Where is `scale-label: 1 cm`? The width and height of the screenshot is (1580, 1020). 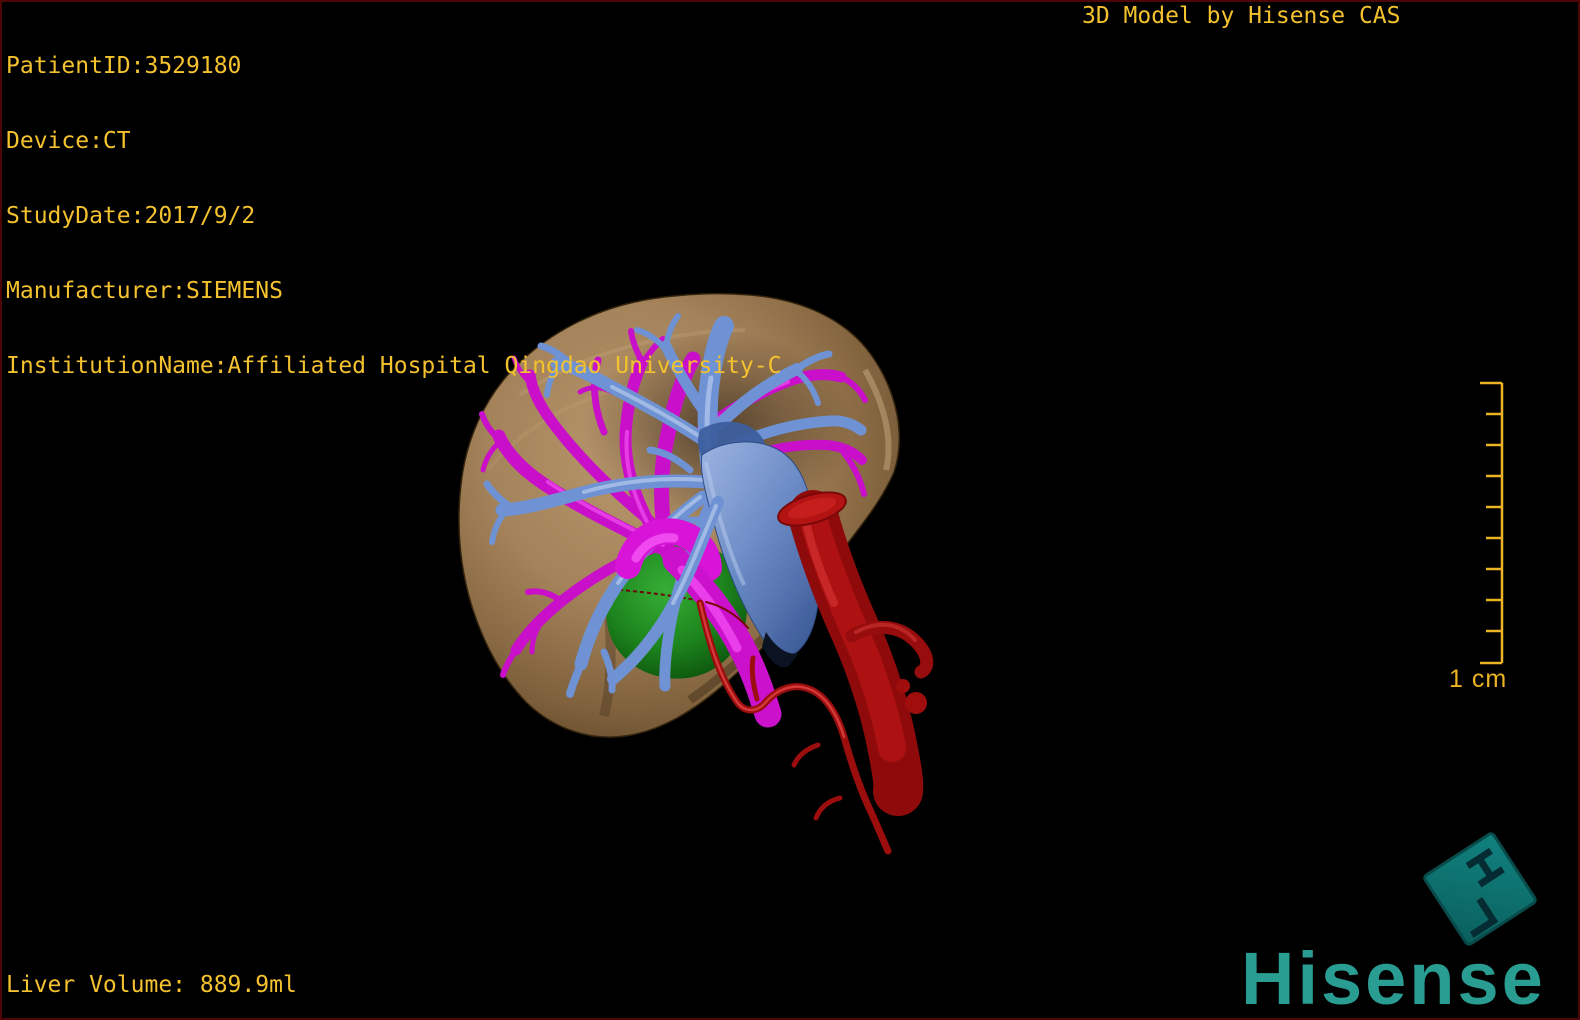 scale-label: 1 cm is located at coordinates (1478, 679).